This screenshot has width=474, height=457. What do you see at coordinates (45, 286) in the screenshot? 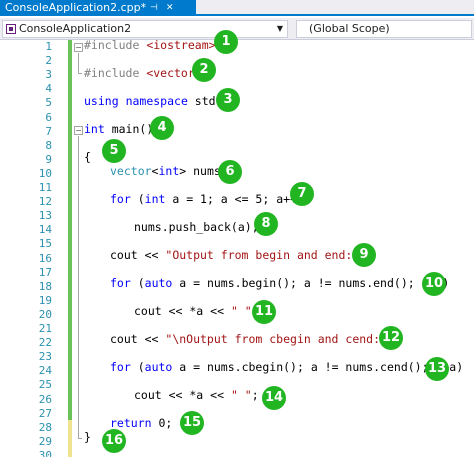
I see `line-number: 18` at bounding box center [45, 286].